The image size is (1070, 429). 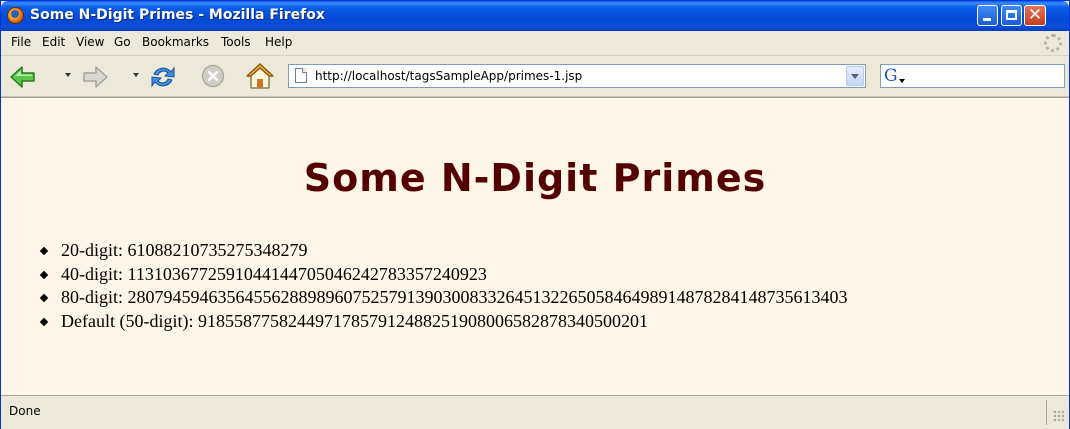 What do you see at coordinates (987, 19) in the screenshot?
I see `minimize-icon` at bounding box center [987, 19].